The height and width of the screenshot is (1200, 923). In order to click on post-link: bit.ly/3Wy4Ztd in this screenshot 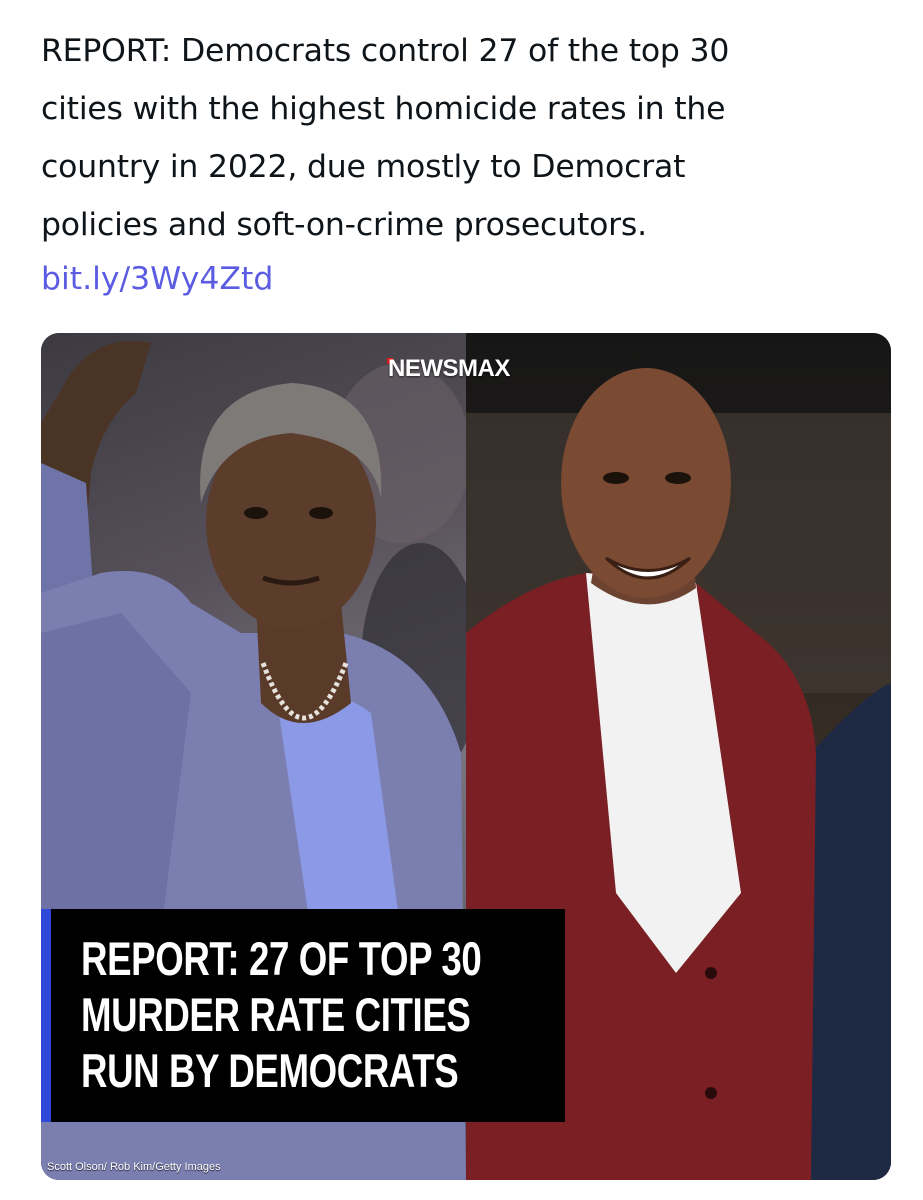, I will do `click(157, 279)`.